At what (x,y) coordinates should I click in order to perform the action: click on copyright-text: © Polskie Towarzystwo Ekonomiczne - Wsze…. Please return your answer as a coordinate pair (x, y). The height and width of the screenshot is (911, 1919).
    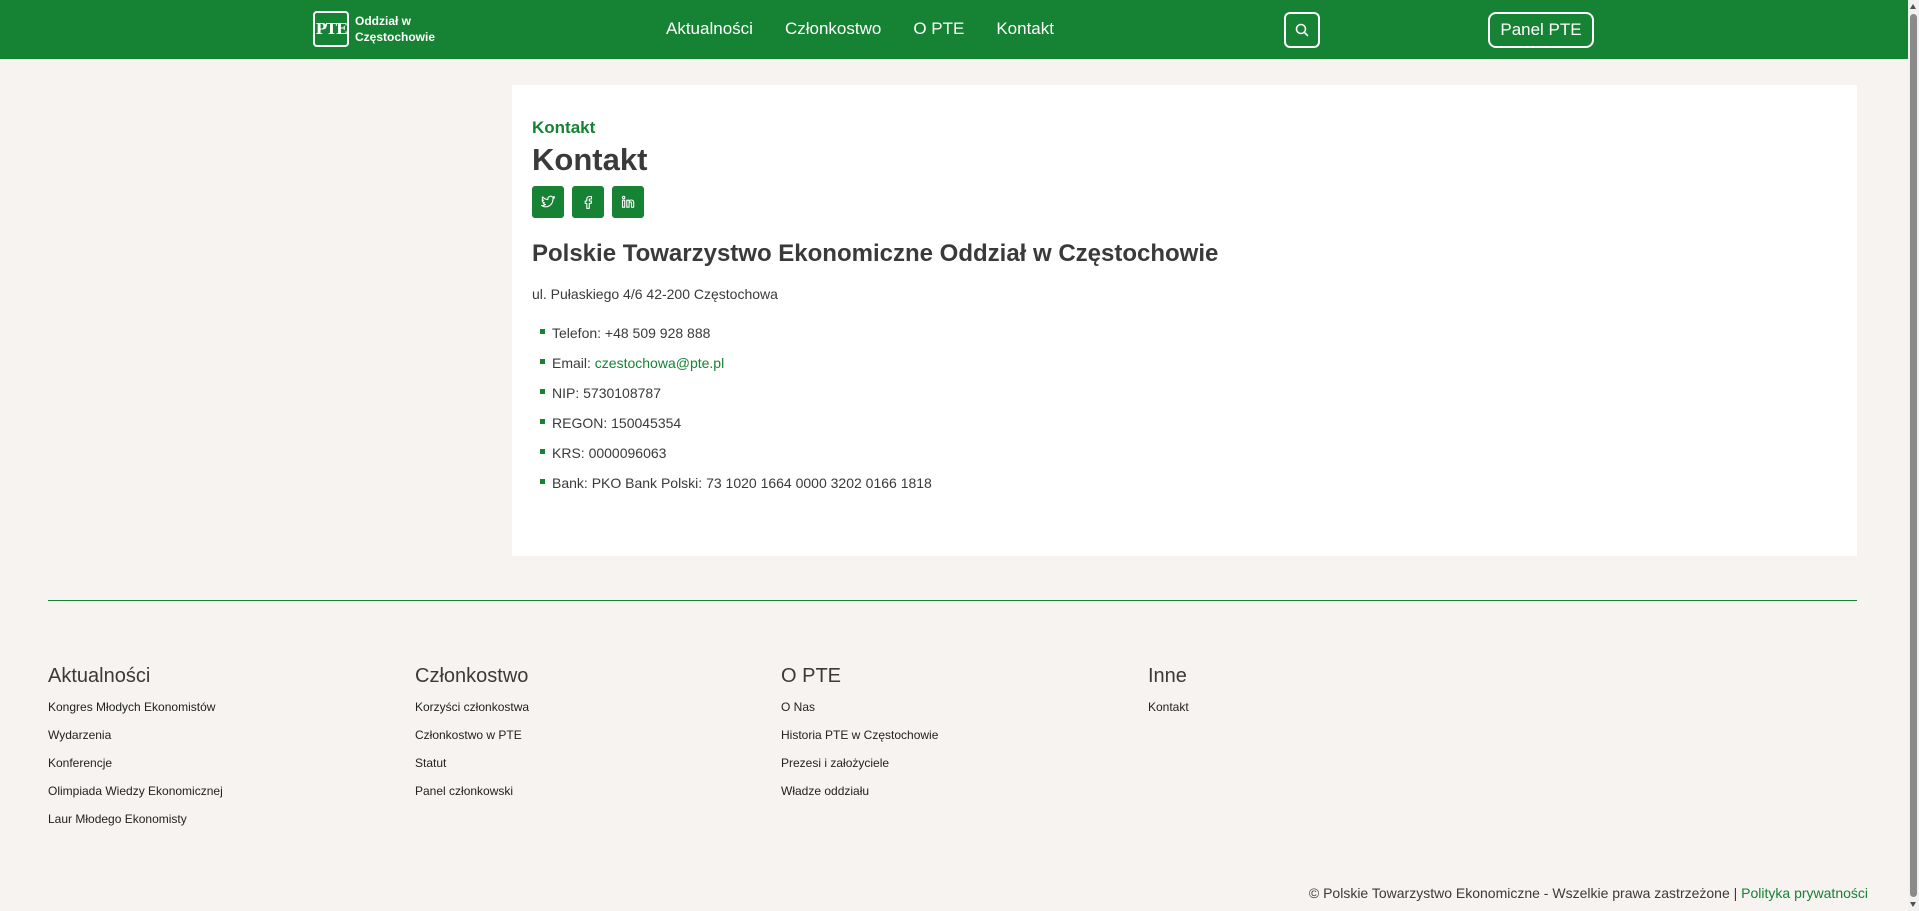
    Looking at the image, I should click on (1525, 893).